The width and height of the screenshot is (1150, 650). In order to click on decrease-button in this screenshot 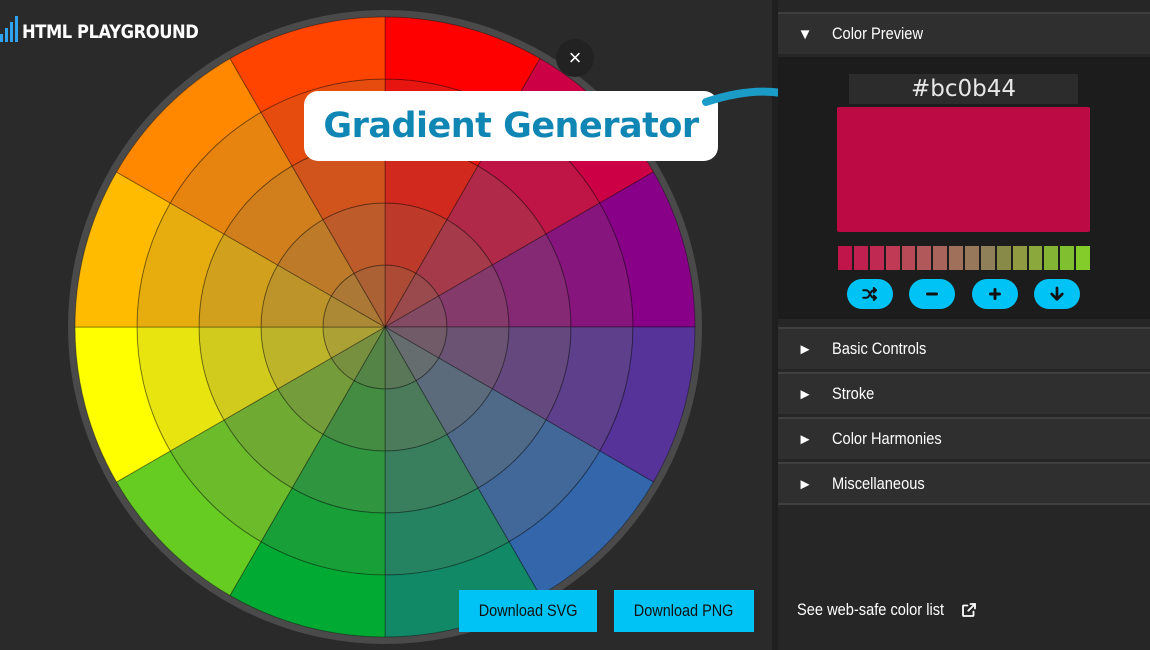, I will do `click(932, 294)`.